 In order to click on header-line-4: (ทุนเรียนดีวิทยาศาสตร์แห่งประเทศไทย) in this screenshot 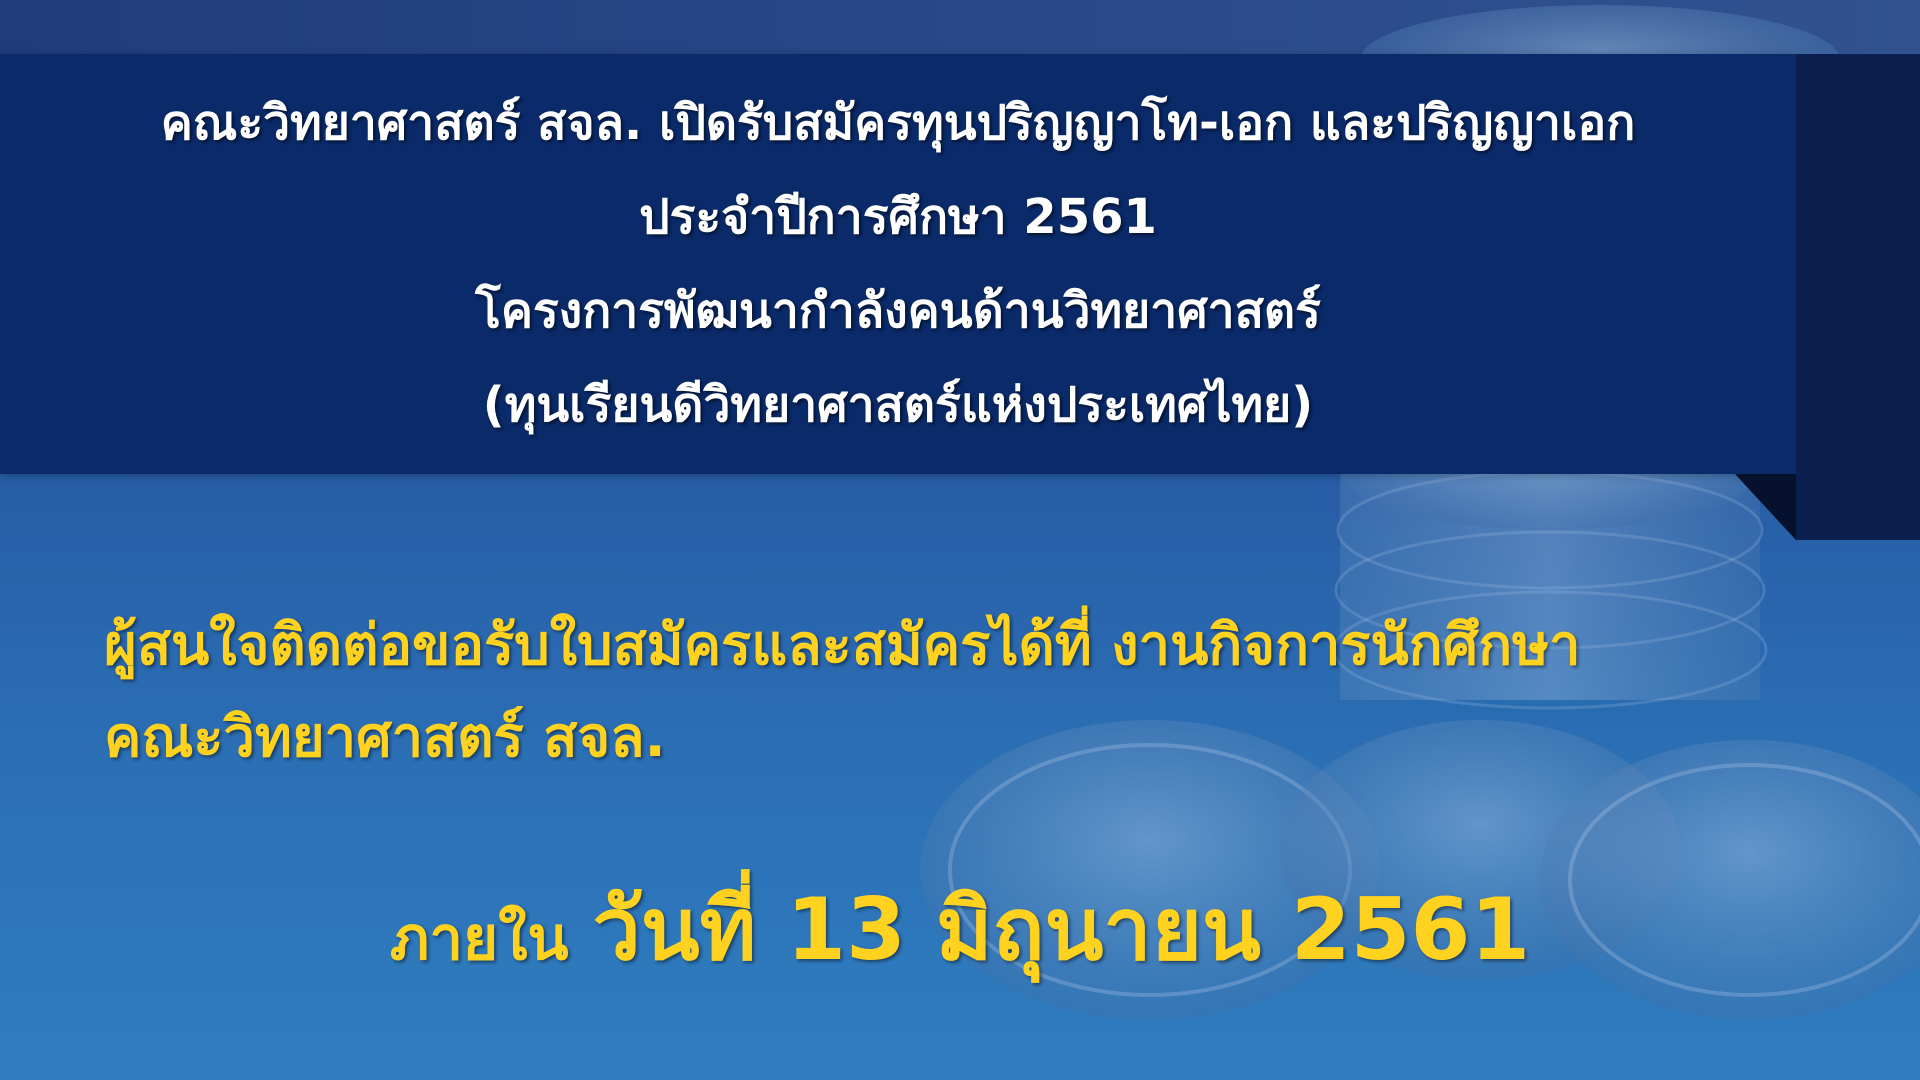, I will do `click(898, 405)`.